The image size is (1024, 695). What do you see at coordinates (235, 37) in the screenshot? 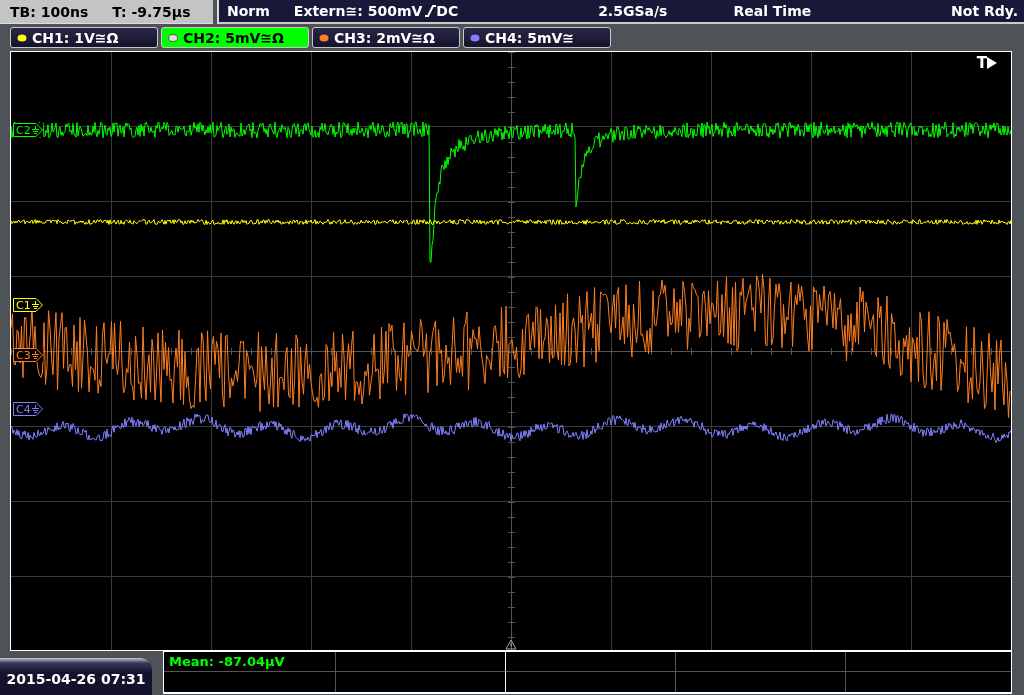
I see `channel-tab: CH2: 5mV≅Ω` at bounding box center [235, 37].